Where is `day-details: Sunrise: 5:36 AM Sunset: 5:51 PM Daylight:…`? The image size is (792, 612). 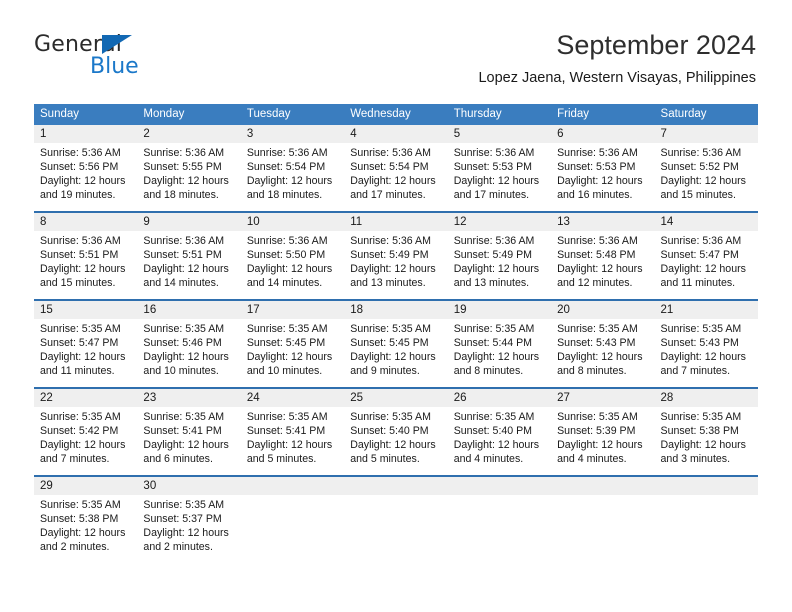
day-details: Sunrise: 5:36 AM Sunset: 5:51 PM Daylight:… is located at coordinates (189, 265).